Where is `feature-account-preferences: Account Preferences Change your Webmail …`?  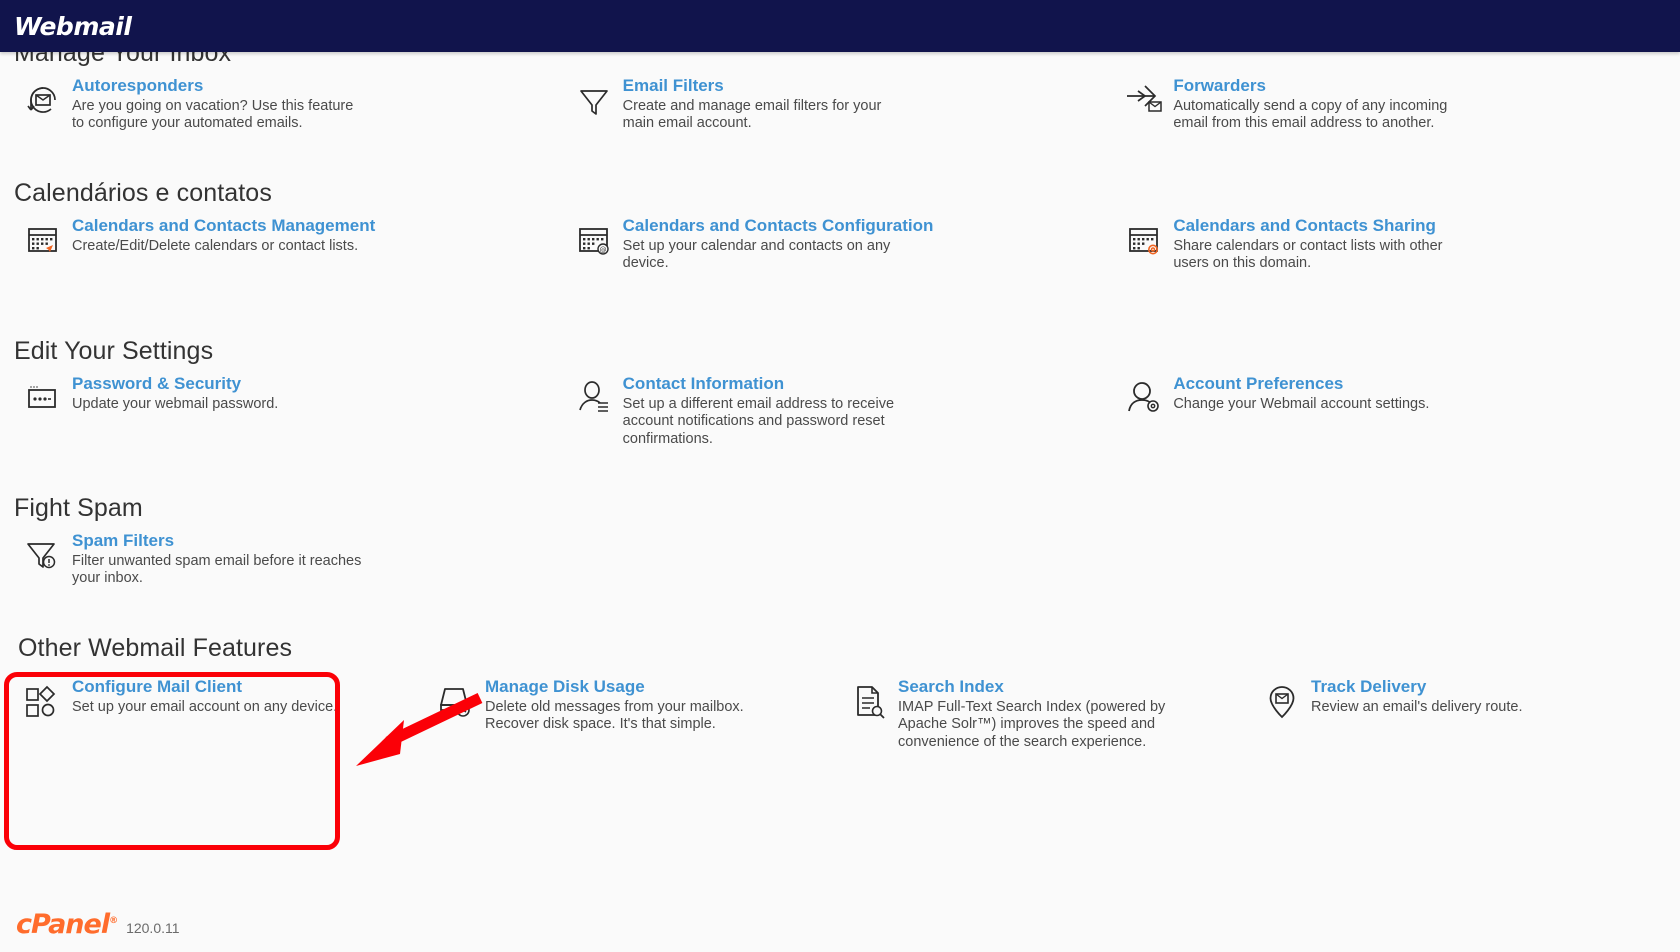
feature-account-preferences: Account Preferences Change your Webmail … is located at coordinates (1390, 411).